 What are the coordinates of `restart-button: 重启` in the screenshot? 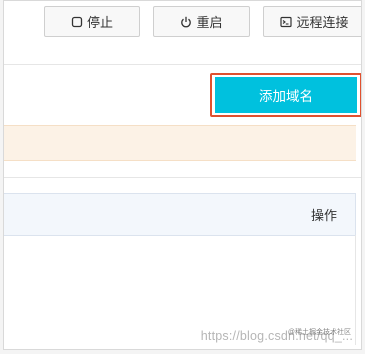 It's located at (201, 21).